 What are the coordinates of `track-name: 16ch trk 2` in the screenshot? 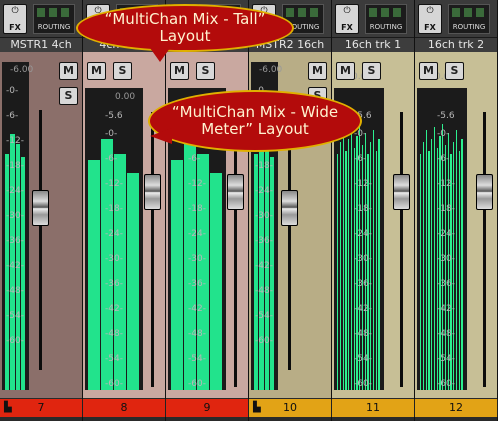 It's located at (456, 45).